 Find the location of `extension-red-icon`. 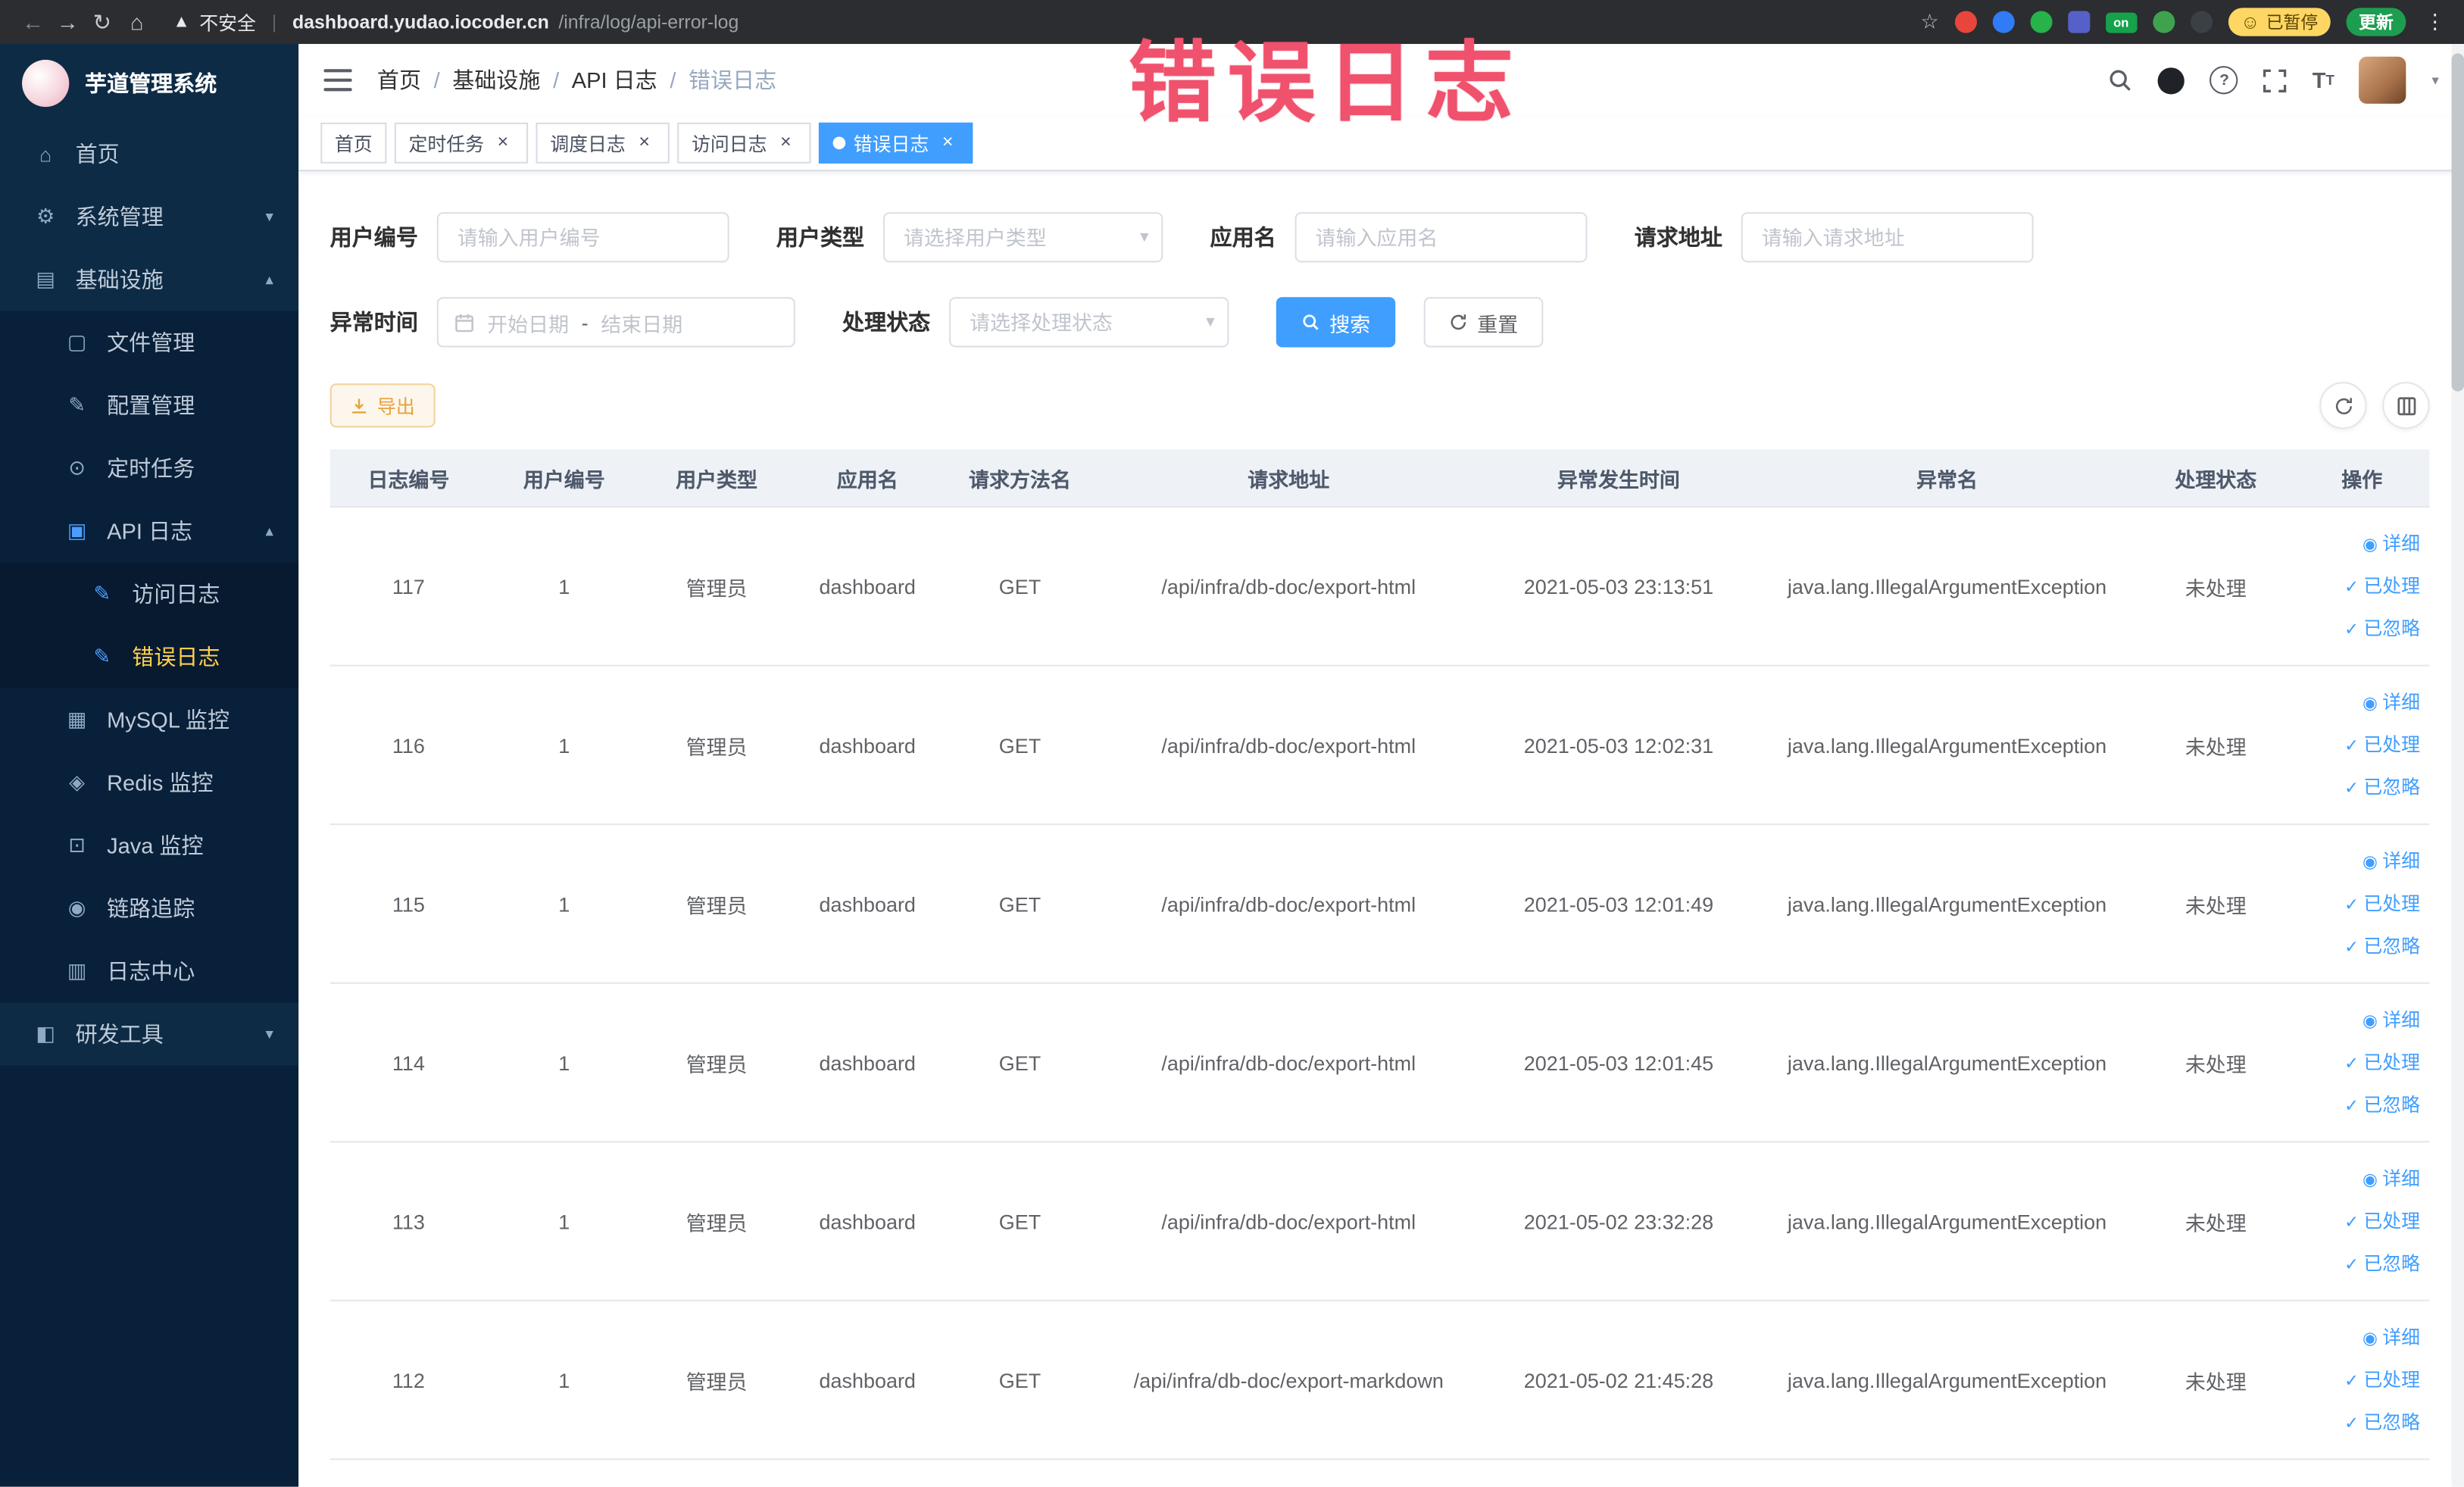

extension-red-icon is located at coordinates (1965, 22).